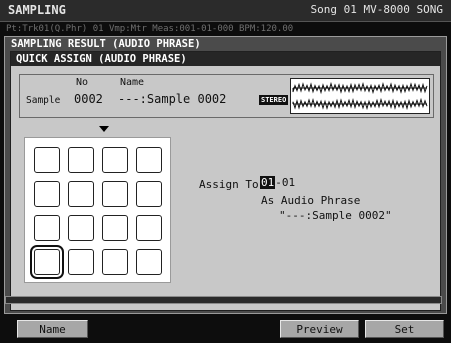 The height and width of the screenshot is (343, 451). I want to click on inner-dialog-title: QUICK ASSIGN (AUDIO PHRASE), so click(101, 59).